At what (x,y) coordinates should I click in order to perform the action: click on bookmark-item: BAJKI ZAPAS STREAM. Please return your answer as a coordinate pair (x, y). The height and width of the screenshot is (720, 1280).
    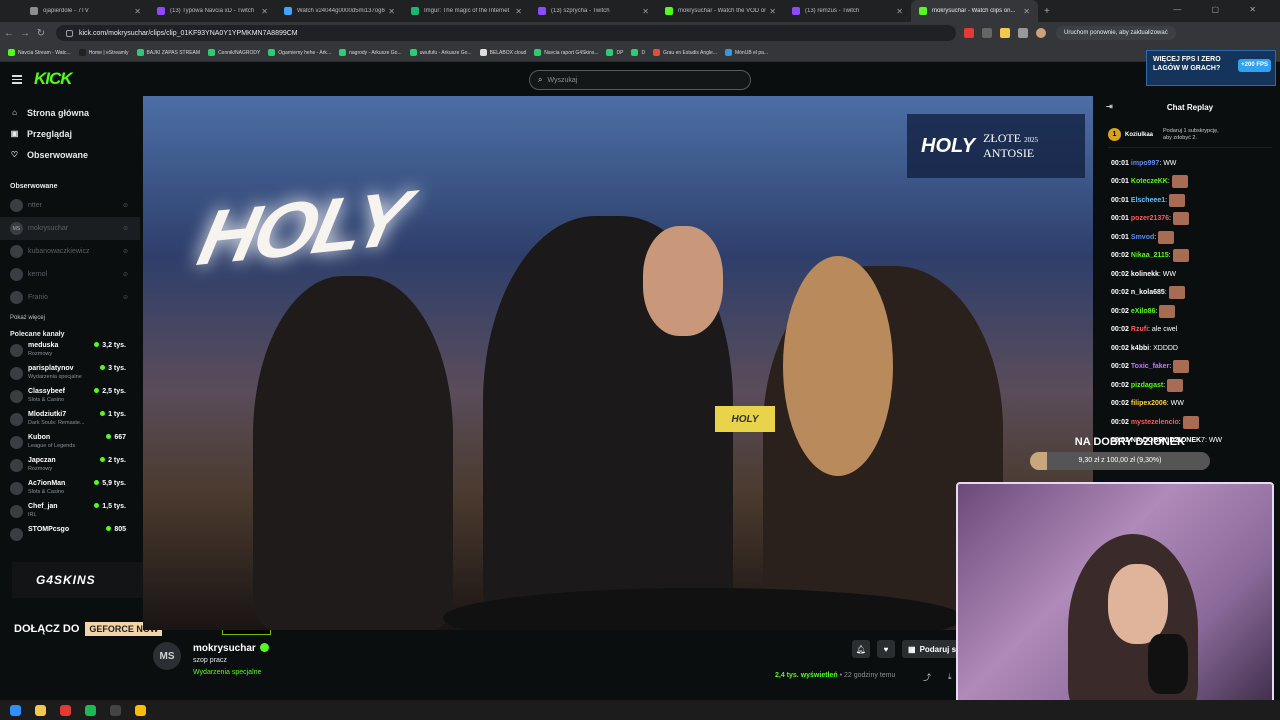
    Looking at the image, I should click on (168, 52).